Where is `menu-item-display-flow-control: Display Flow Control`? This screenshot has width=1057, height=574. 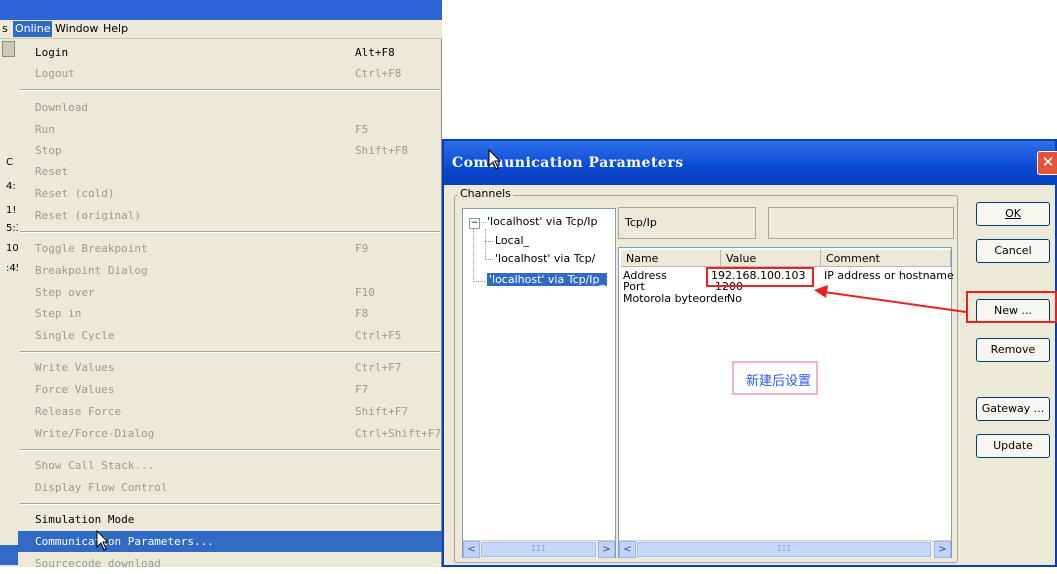 menu-item-display-flow-control: Display Flow Control is located at coordinates (230, 487).